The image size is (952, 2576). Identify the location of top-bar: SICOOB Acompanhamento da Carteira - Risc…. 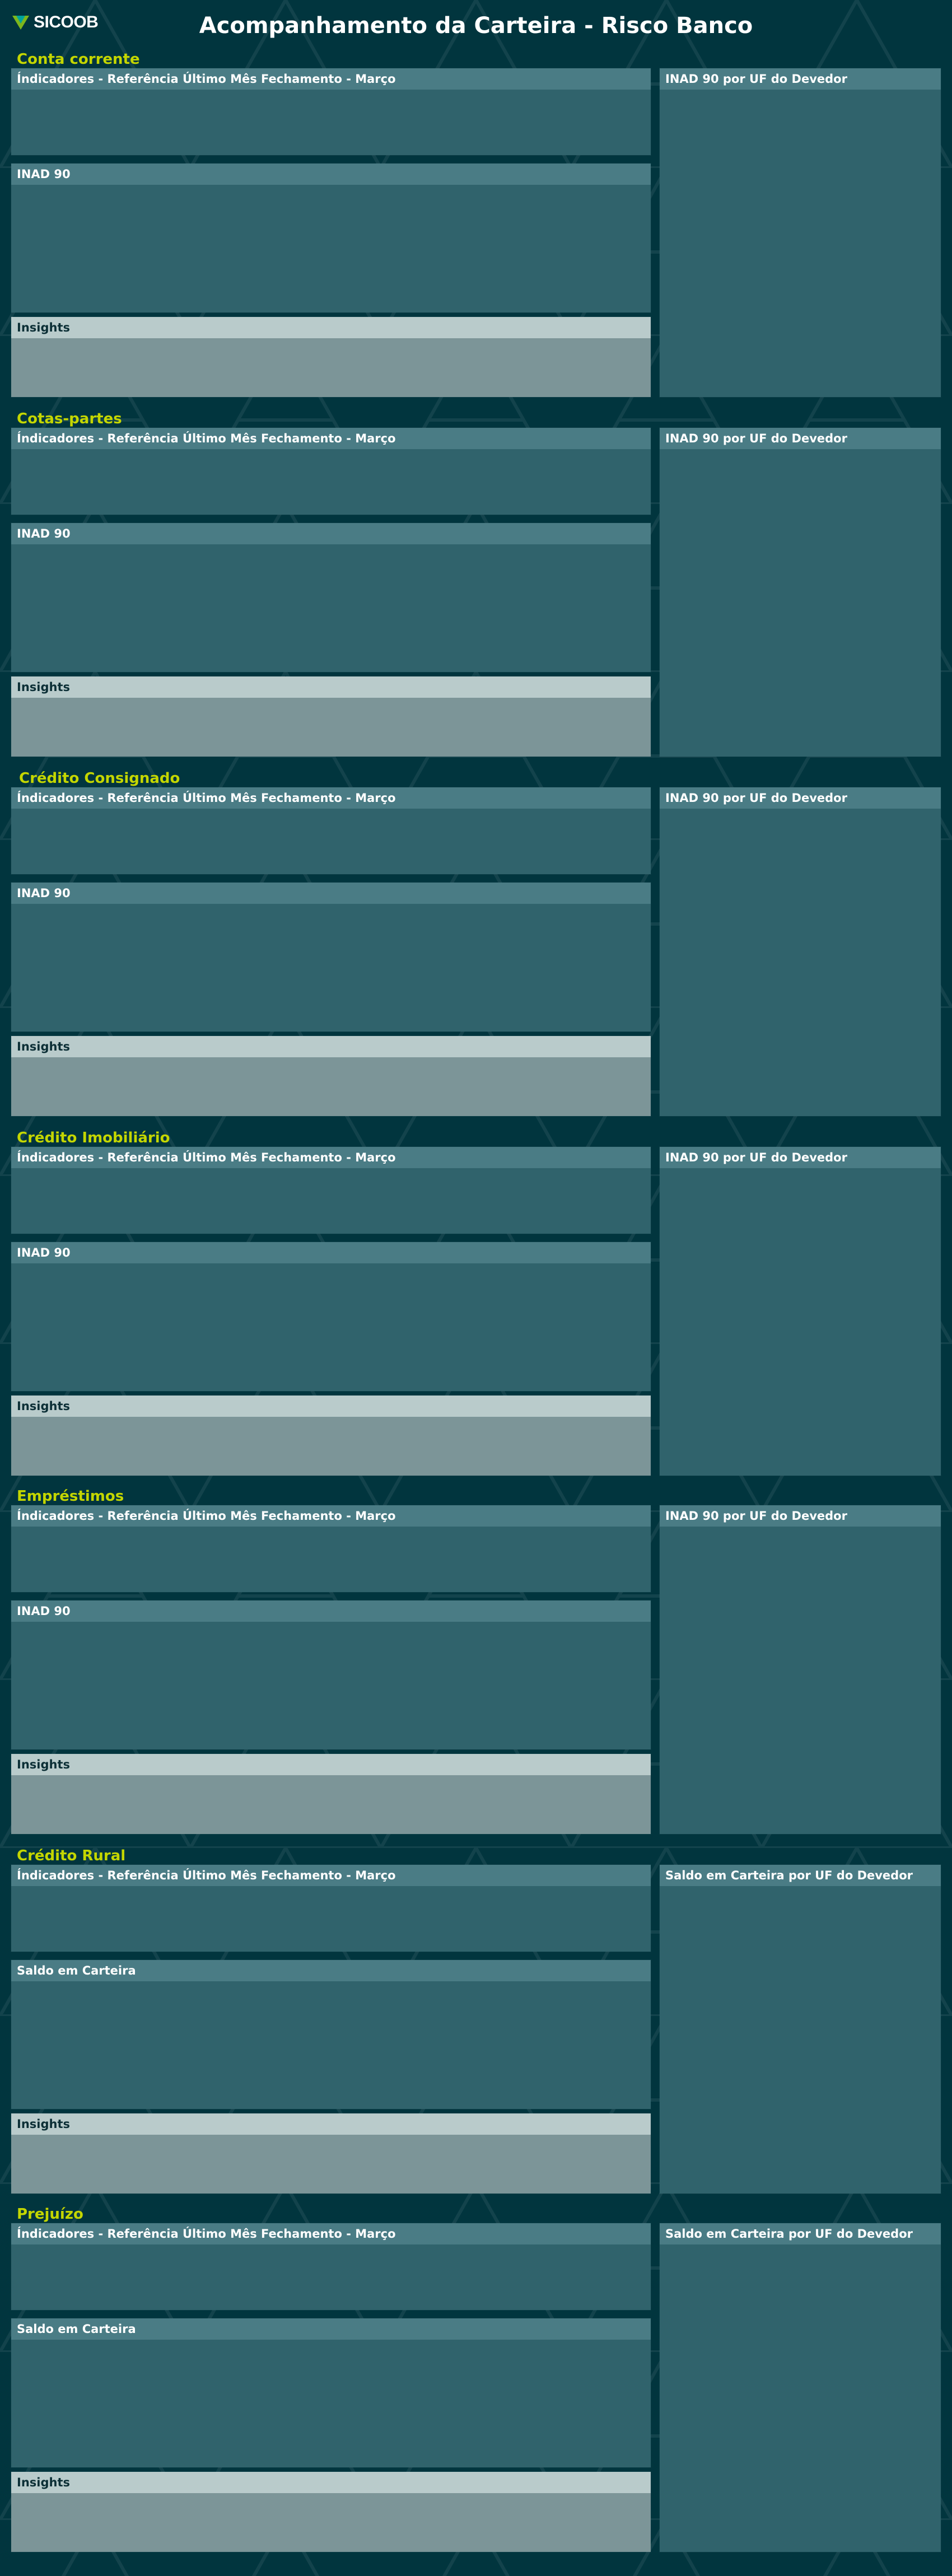
(476, 24).